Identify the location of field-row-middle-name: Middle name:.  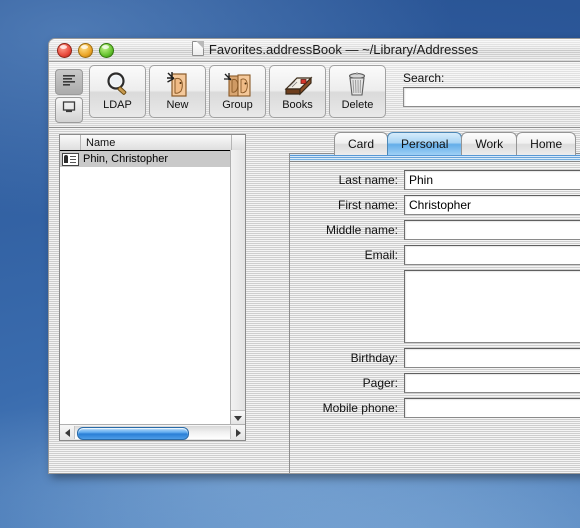
(435, 230).